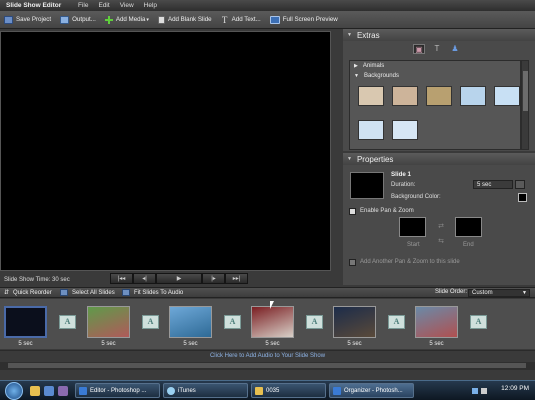  I want to click on end-label: End, so click(468, 245).